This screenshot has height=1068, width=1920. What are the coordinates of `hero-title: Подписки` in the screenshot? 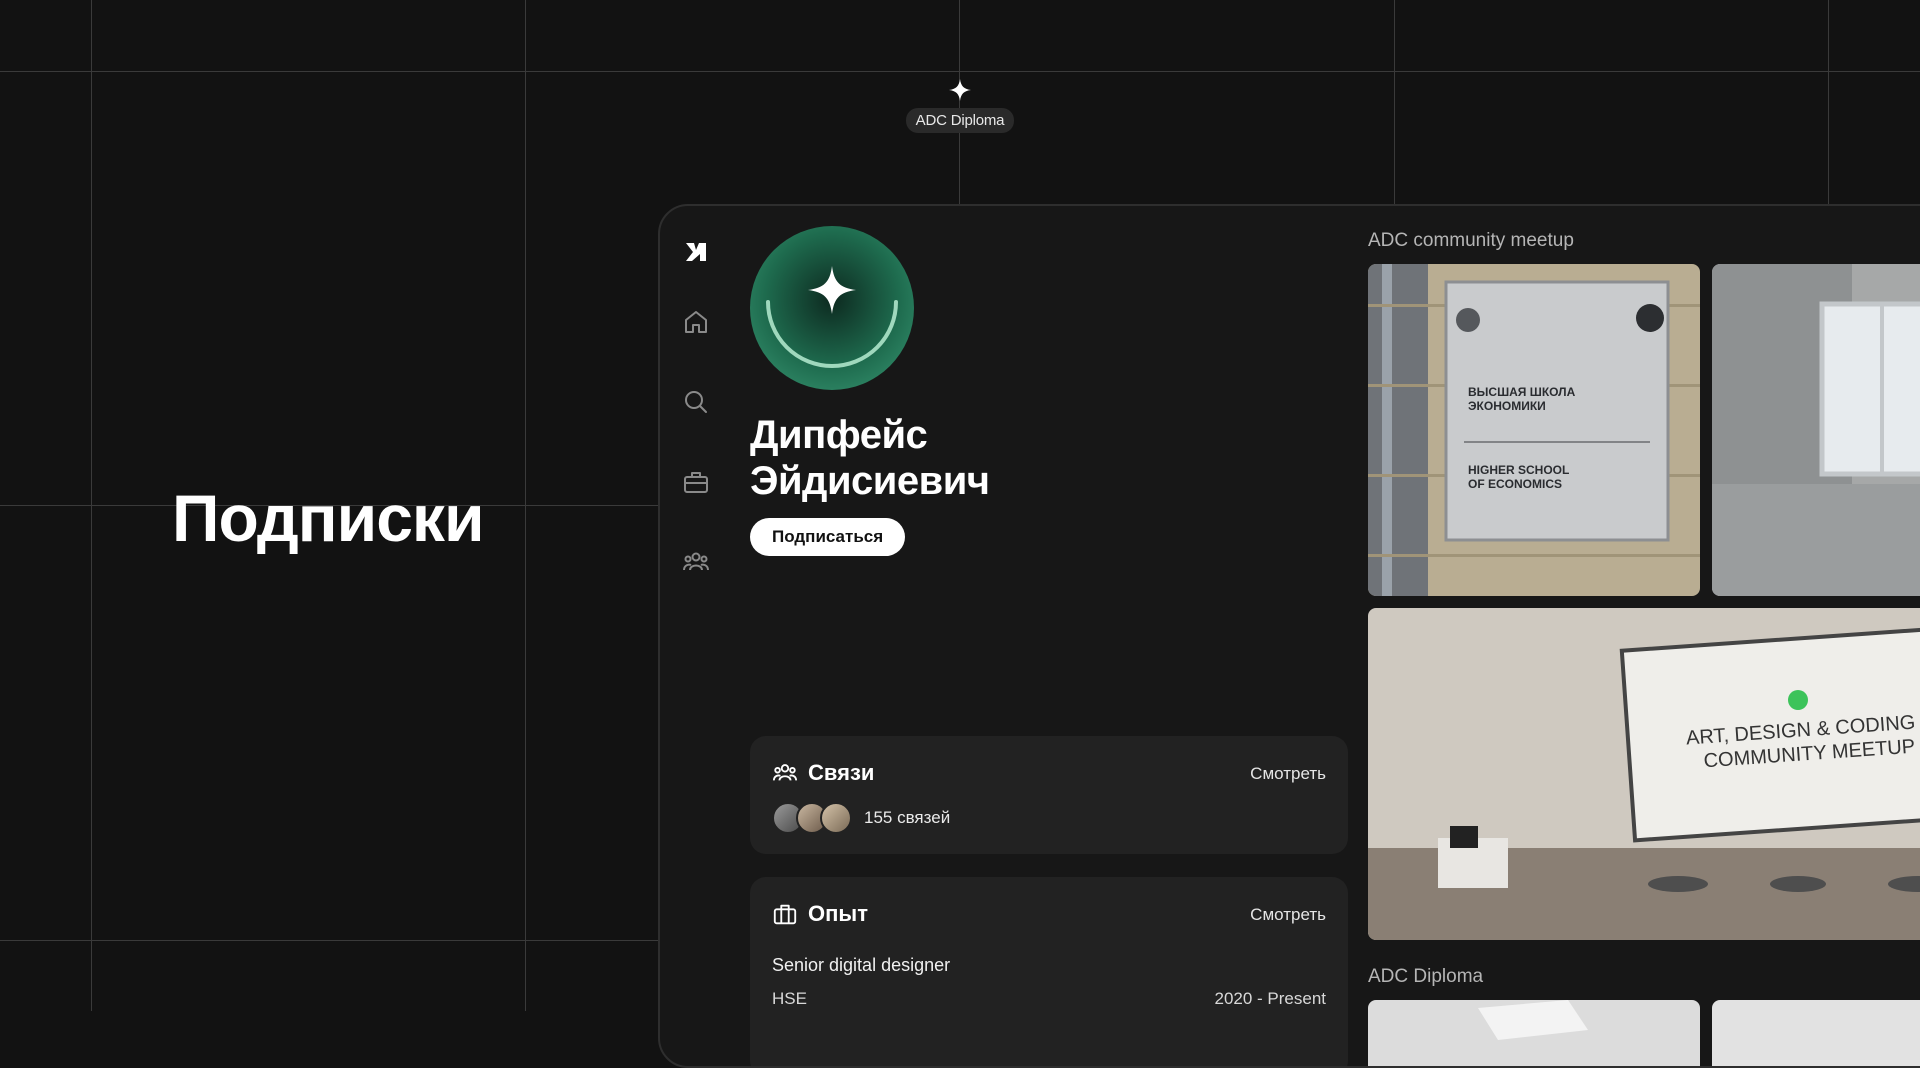 It's located at (328, 518).